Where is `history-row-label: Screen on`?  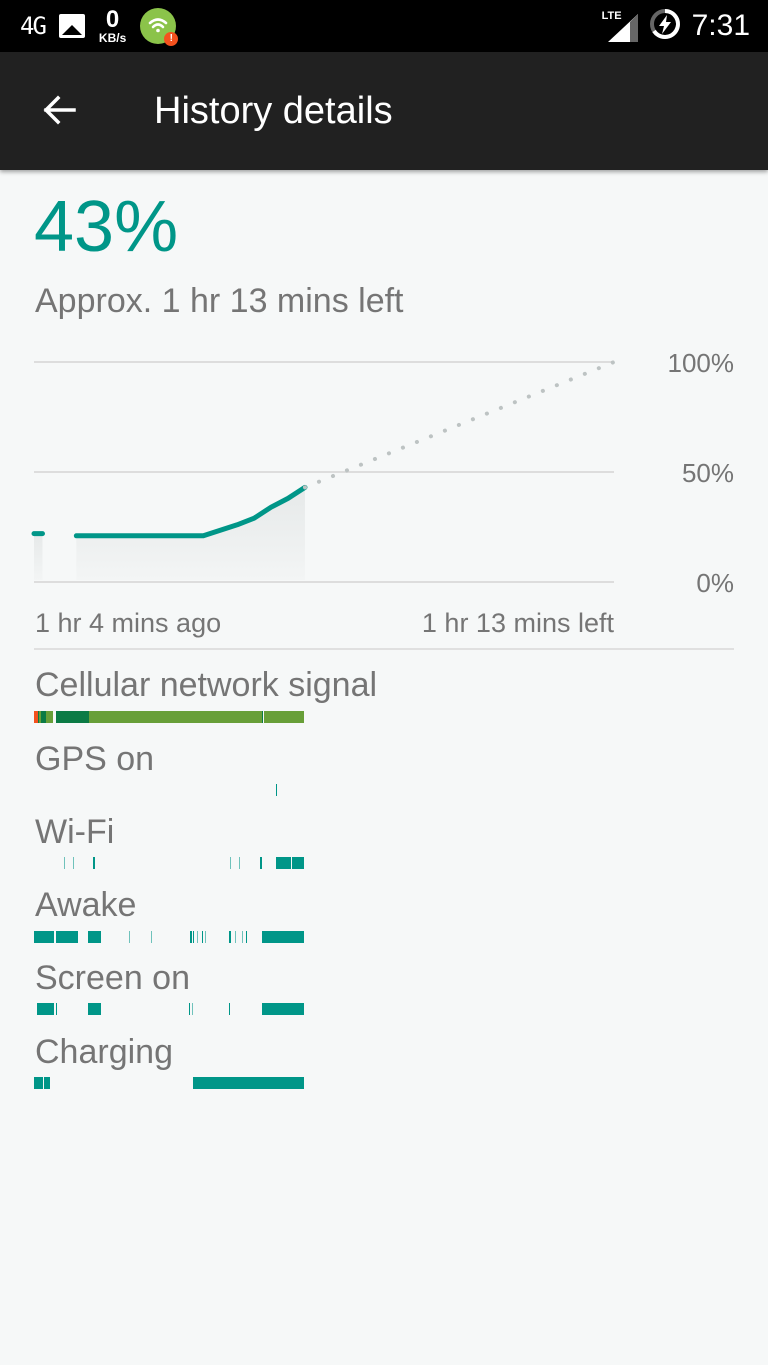 history-row-label: Screen on is located at coordinates (112, 978).